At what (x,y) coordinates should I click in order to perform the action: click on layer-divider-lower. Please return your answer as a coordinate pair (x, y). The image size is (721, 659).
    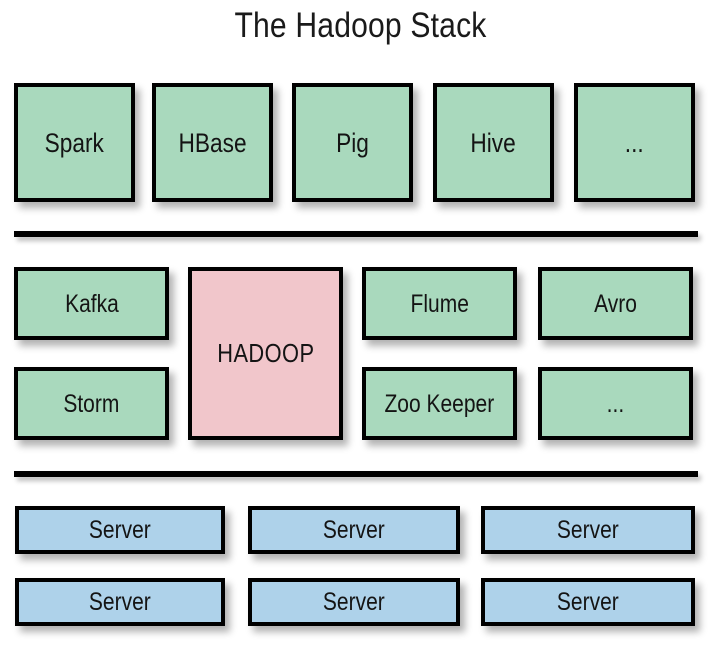
    Looking at the image, I should click on (356, 474).